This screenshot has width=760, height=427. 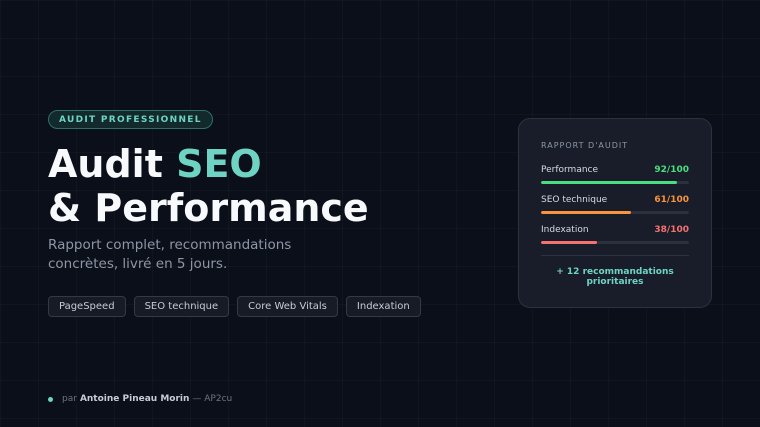 I want to click on page-title: Audit SEO & Performance, so click(x=208, y=186).